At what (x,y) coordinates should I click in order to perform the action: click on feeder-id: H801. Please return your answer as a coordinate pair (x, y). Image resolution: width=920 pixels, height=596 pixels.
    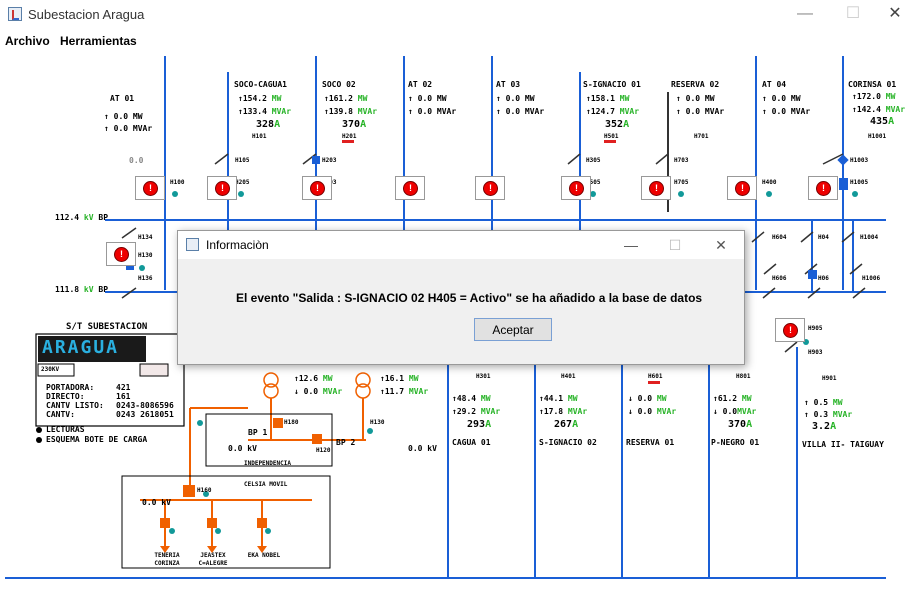
    Looking at the image, I should click on (743, 376).